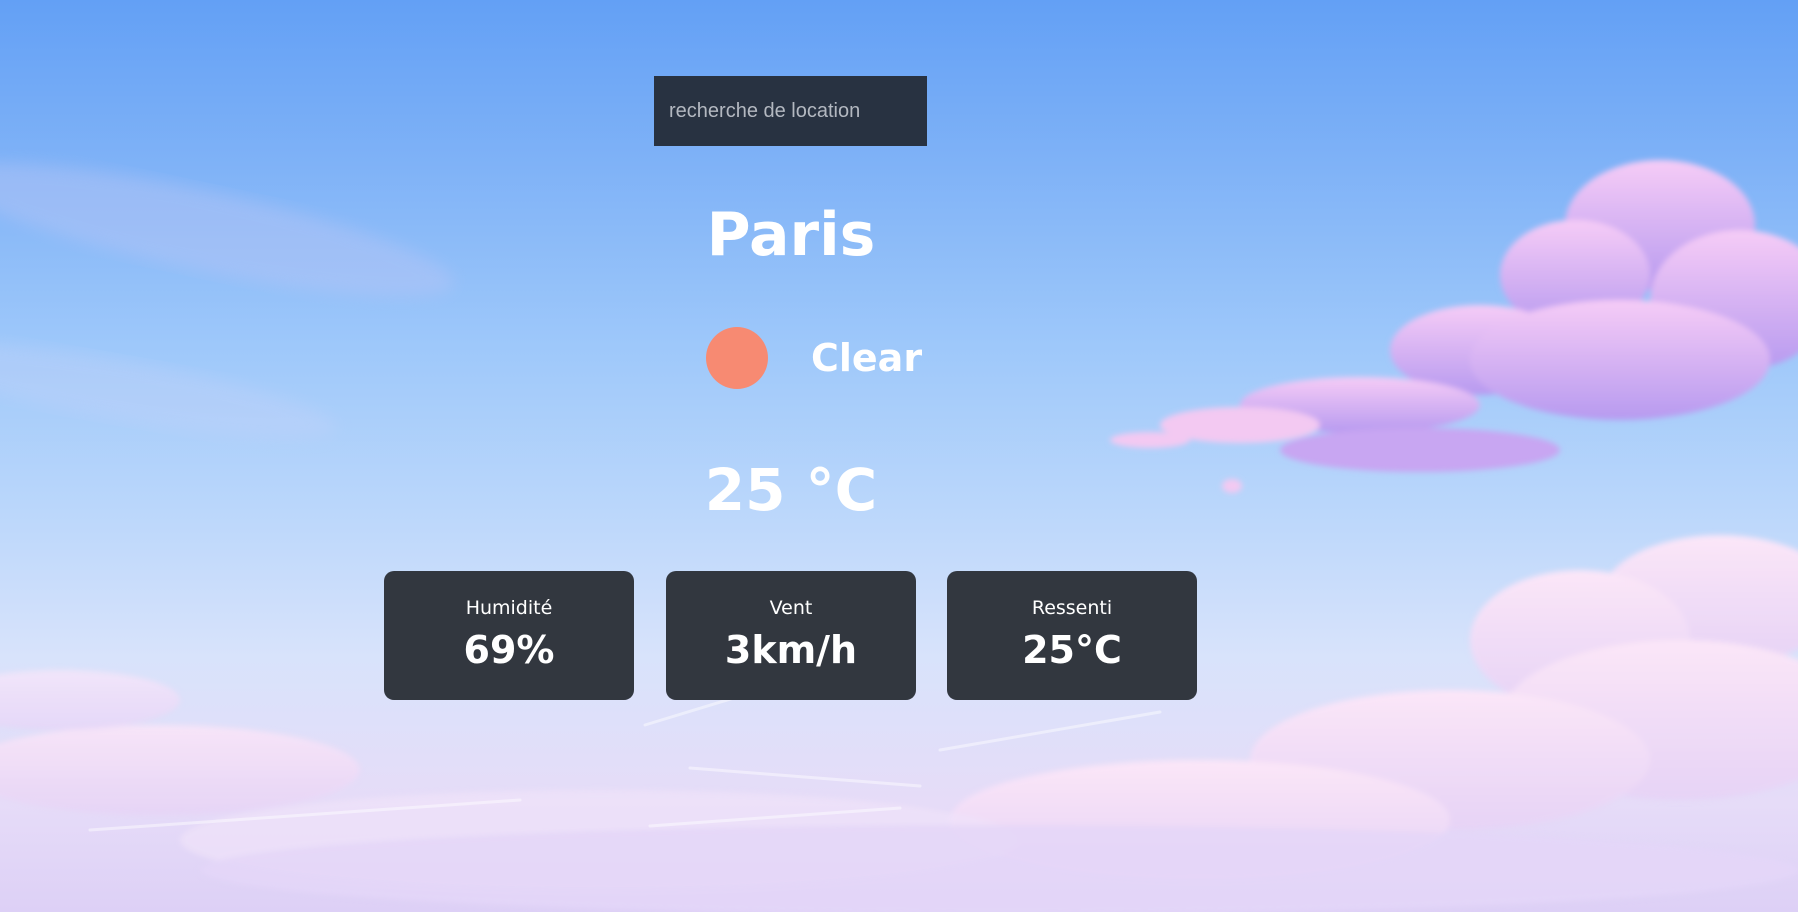 This screenshot has width=1798, height=912. Describe the element at coordinates (791, 490) in the screenshot. I see `temperature-display: 25 °C` at that location.